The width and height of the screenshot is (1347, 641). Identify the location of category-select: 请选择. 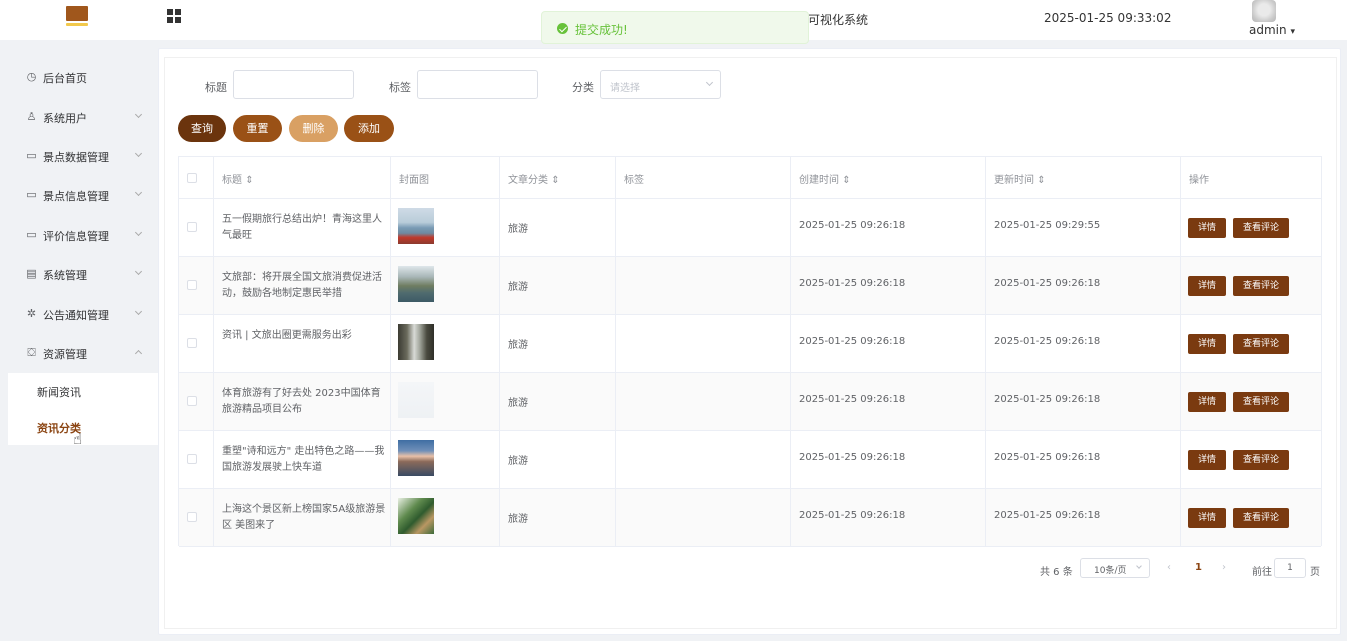
(660, 84).